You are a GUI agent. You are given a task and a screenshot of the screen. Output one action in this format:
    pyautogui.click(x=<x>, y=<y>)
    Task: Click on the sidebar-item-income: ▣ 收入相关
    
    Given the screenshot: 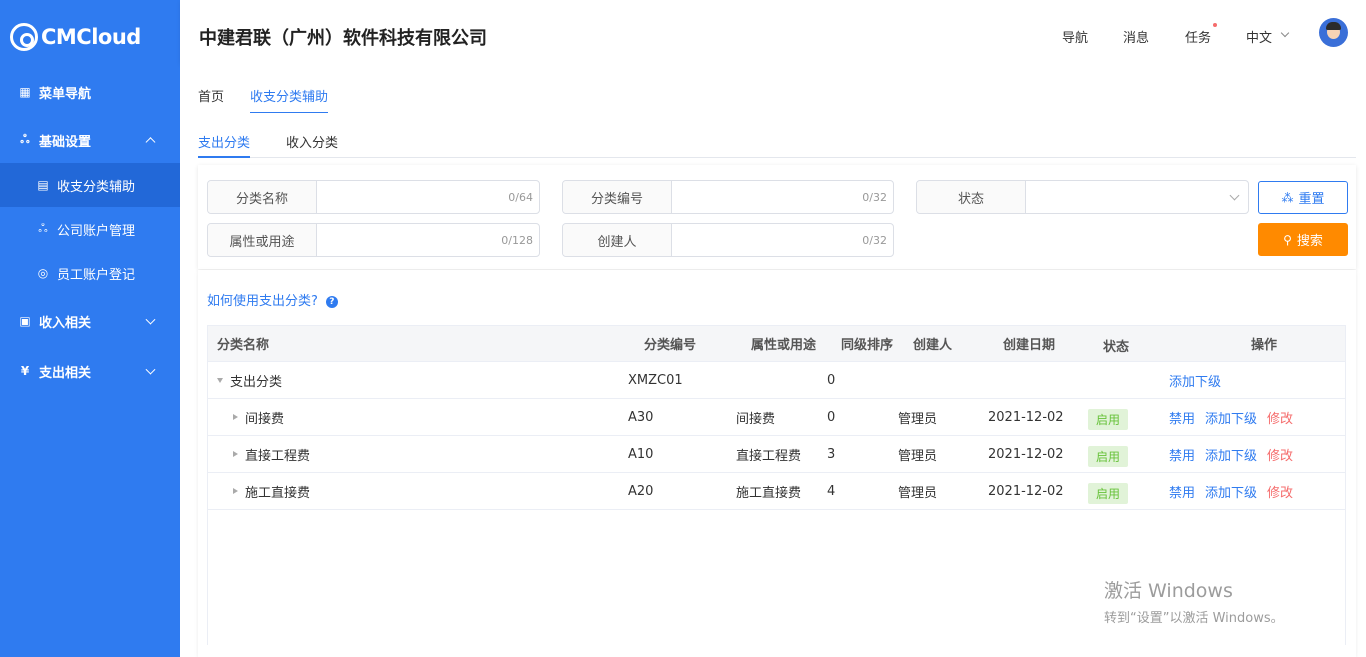 What is the action you would take?
    pyautogui.click(x=90, y=321)
    